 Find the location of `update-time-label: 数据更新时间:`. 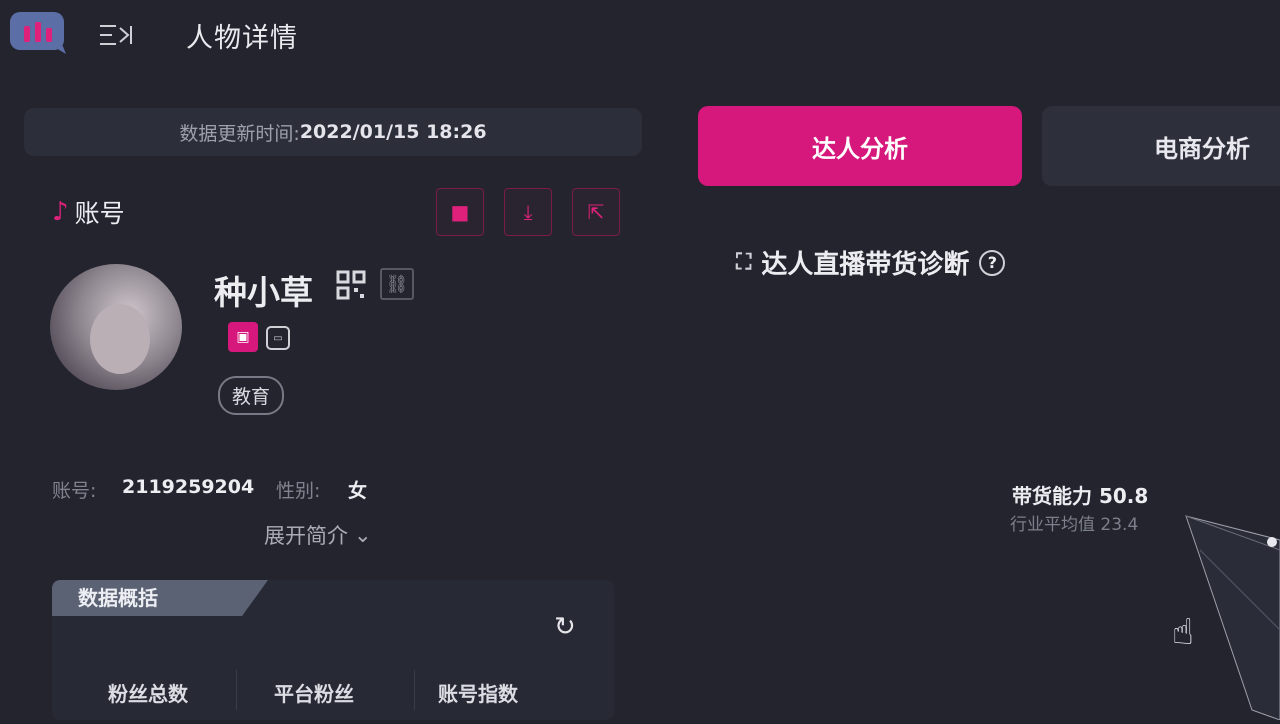

update-time-label: 数据更新时间: is located at coordinates (239, 133).